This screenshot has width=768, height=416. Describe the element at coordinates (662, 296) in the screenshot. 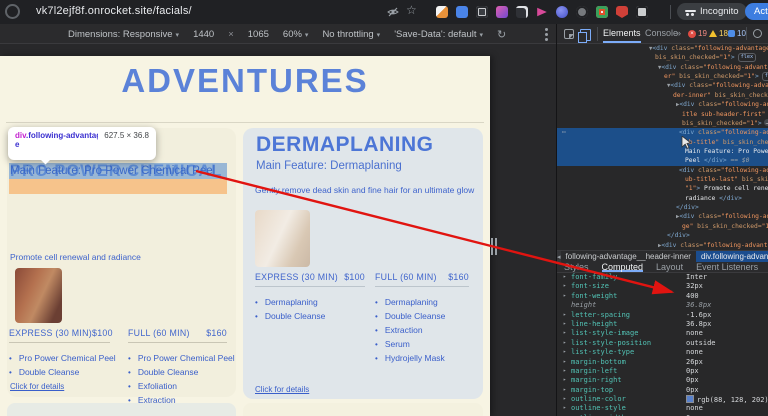

I see `computed-property-row: ▸ font-weight 400` at that location.